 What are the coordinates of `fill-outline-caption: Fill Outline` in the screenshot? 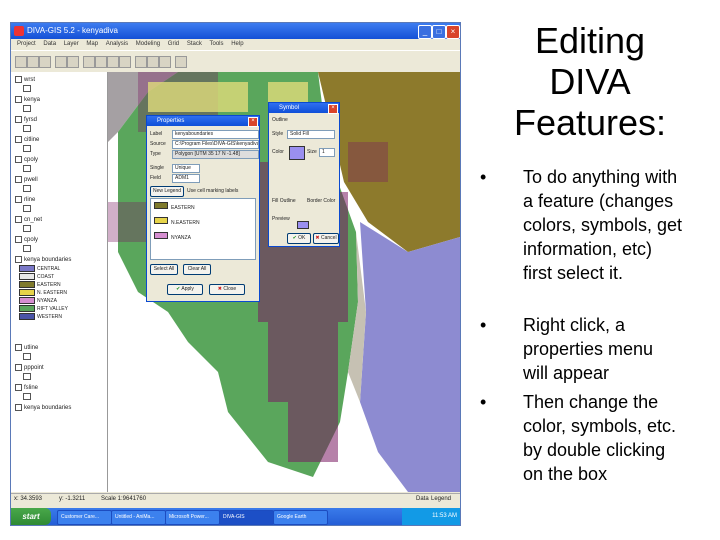 It's located at (284, 201).